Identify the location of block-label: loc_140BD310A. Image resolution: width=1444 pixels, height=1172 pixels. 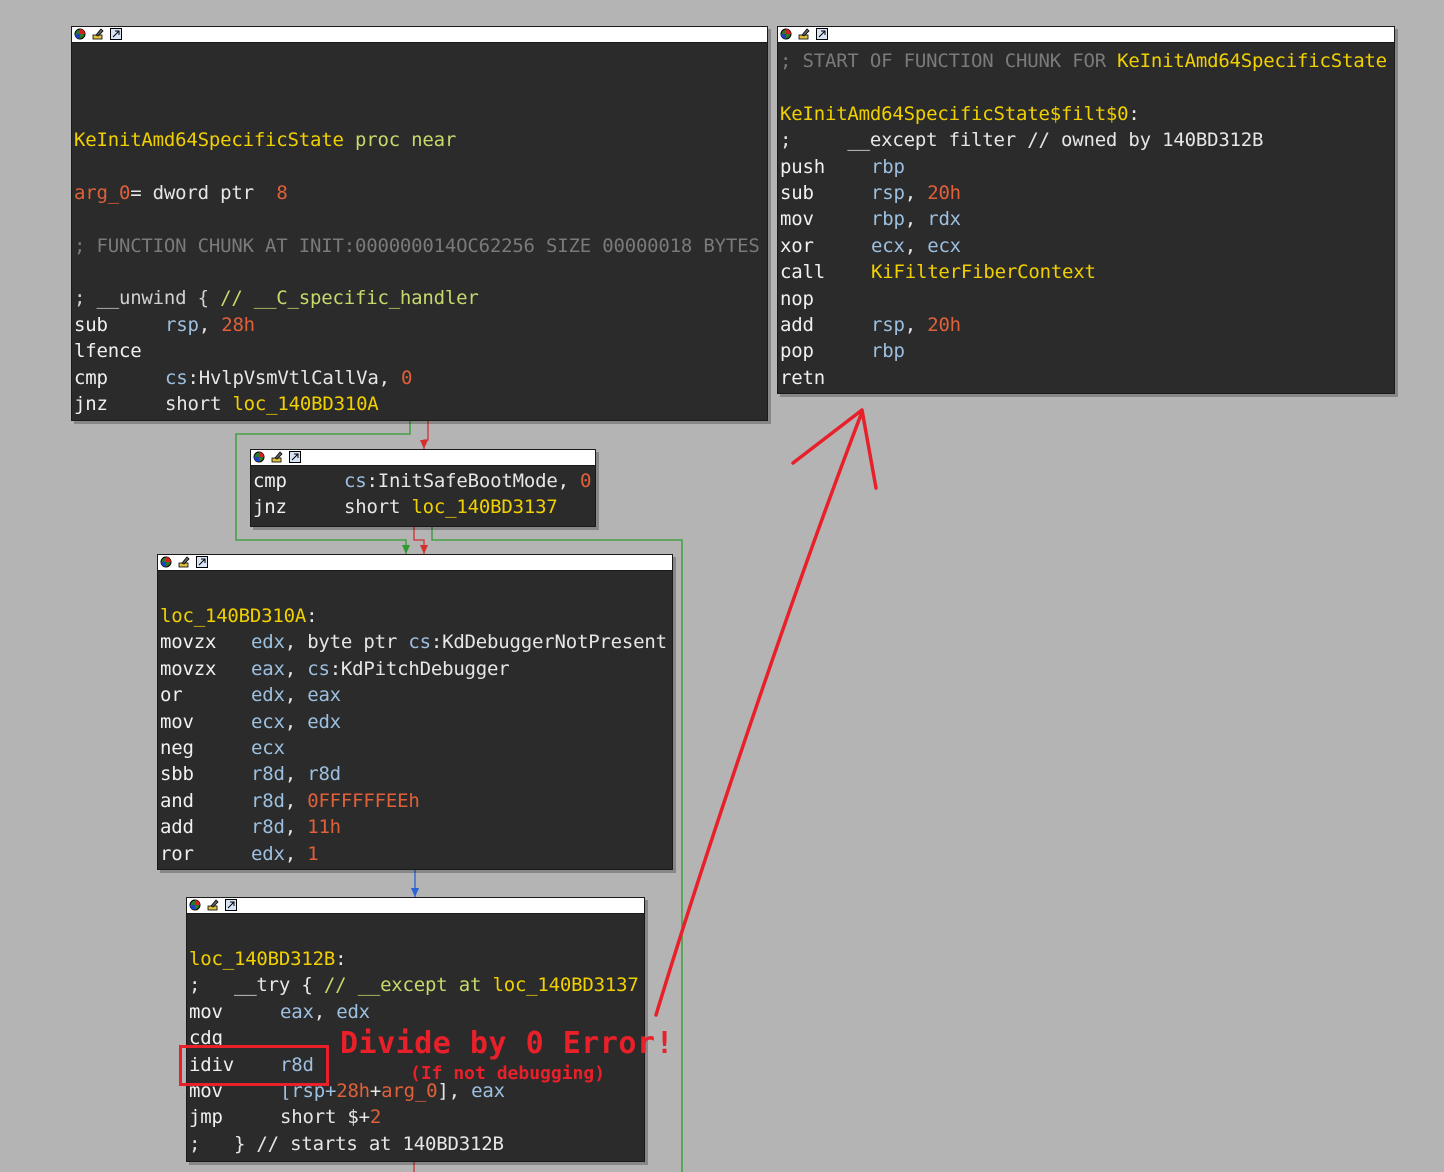
(233, 616).